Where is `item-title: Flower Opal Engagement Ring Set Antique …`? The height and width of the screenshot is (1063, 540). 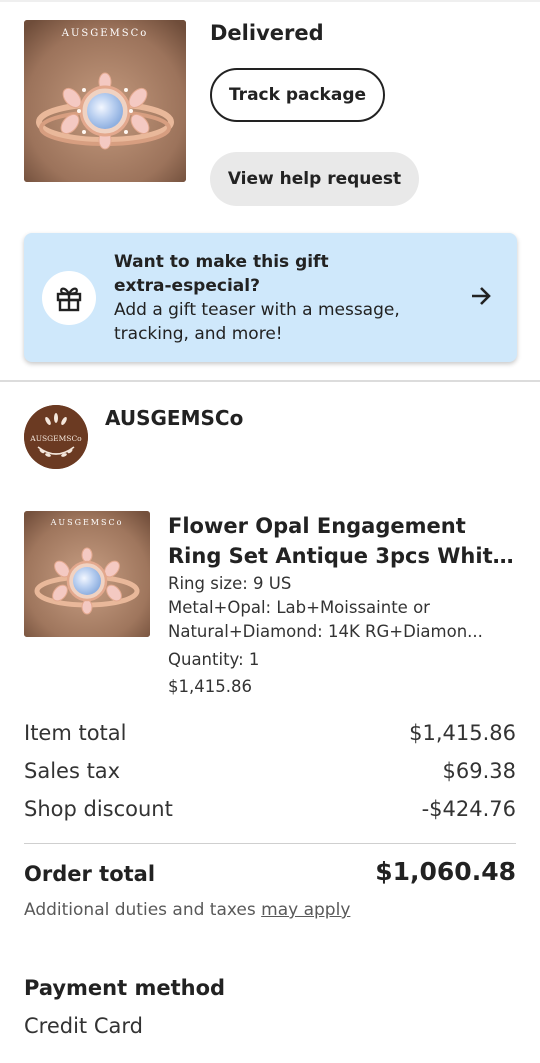
item-title: Flower Opal Engagement Ring Set Antique … is located at coordinates (342, 541).